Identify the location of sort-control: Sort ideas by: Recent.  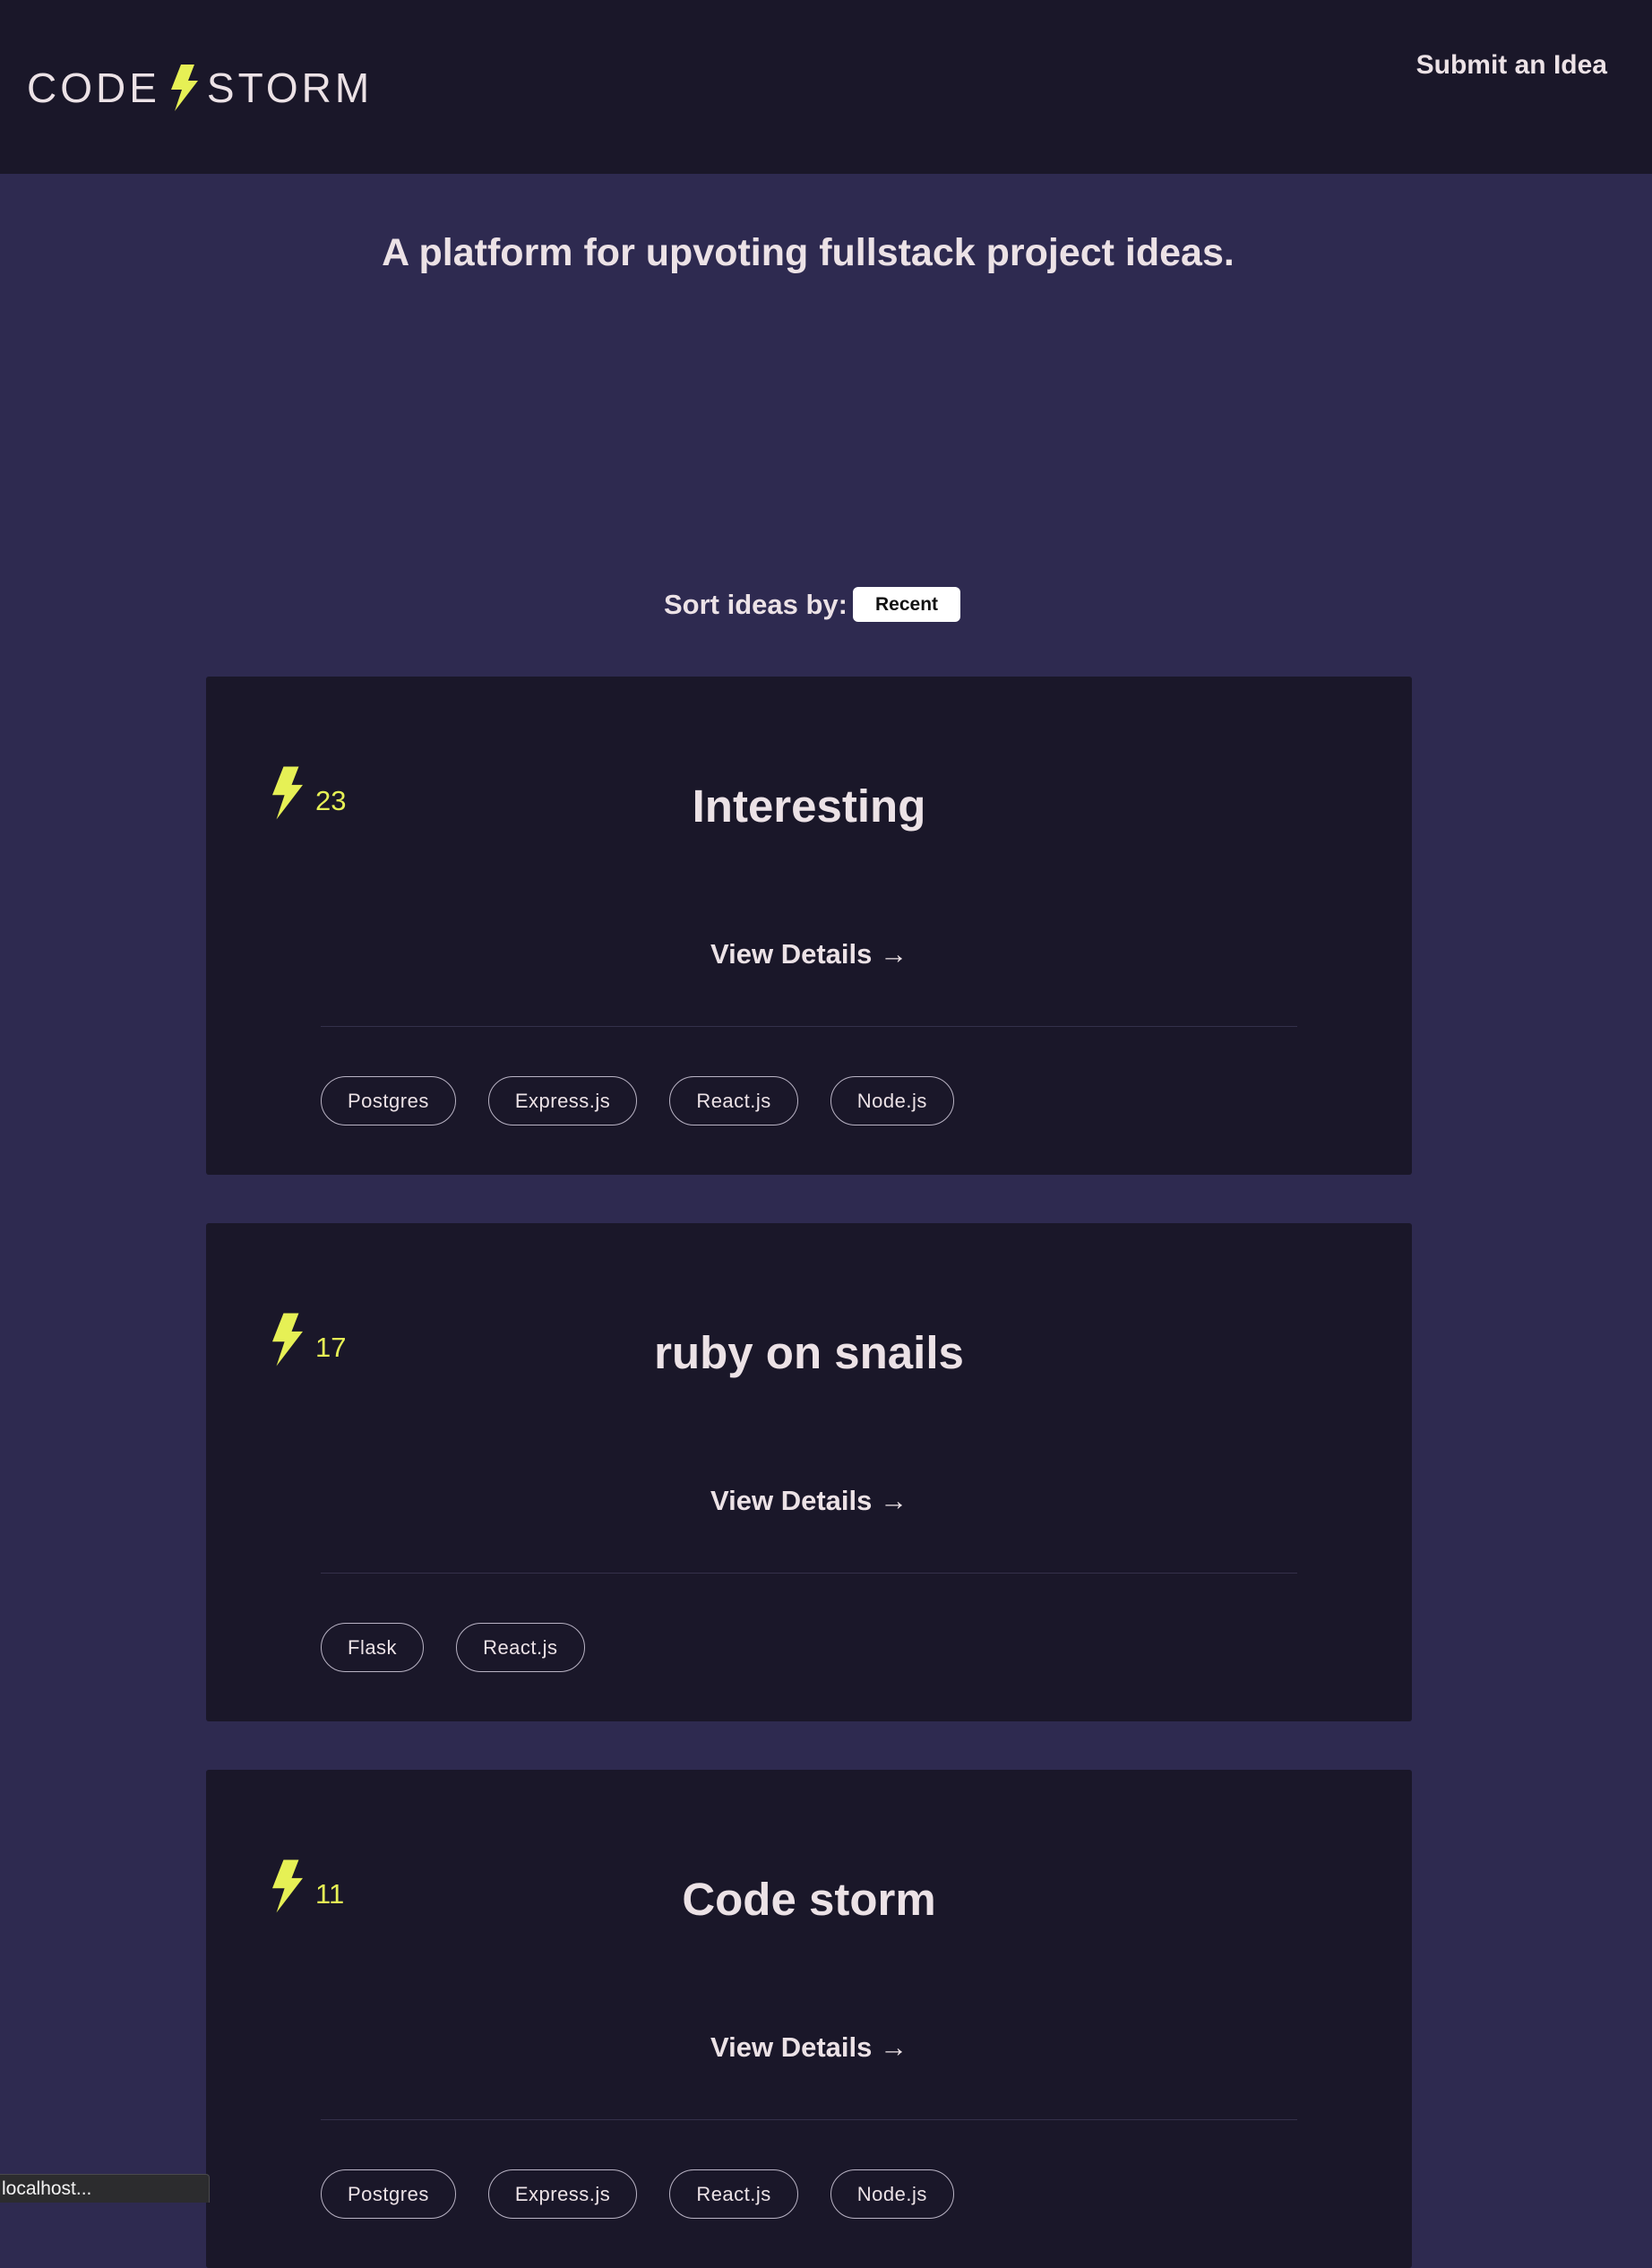
(812, 604).